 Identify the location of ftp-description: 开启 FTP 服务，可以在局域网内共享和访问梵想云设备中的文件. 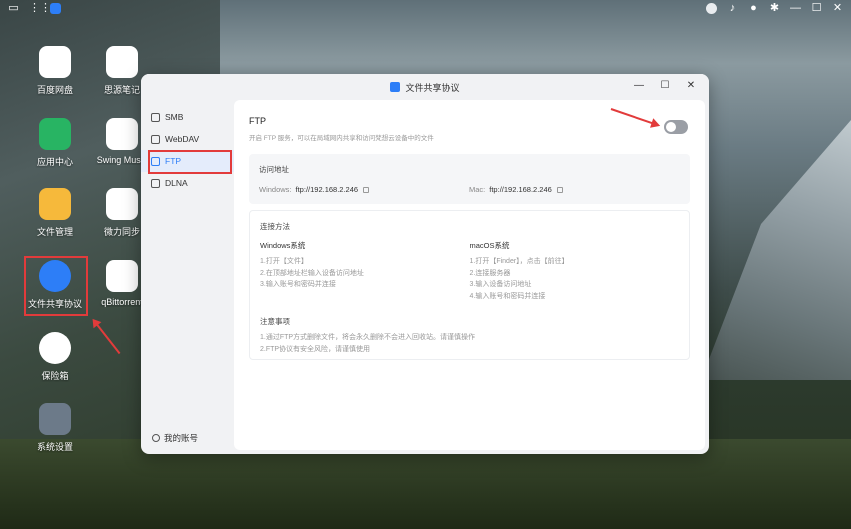
(341, 138).